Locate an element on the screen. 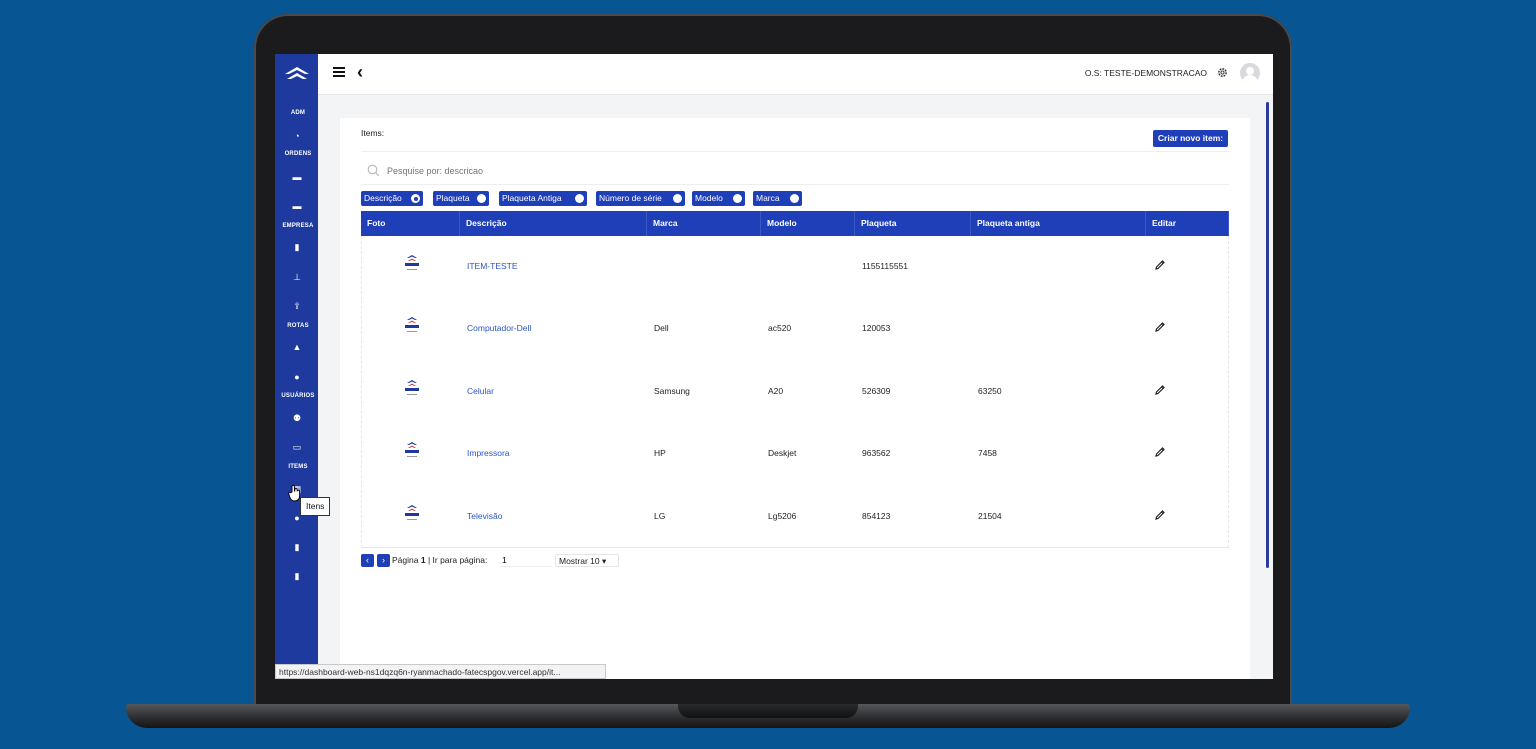 Image resolution: width=1536 pixels, height=749 pixels. page-info: Página 1 | Ir para página: is located at coordinates (439, 560).